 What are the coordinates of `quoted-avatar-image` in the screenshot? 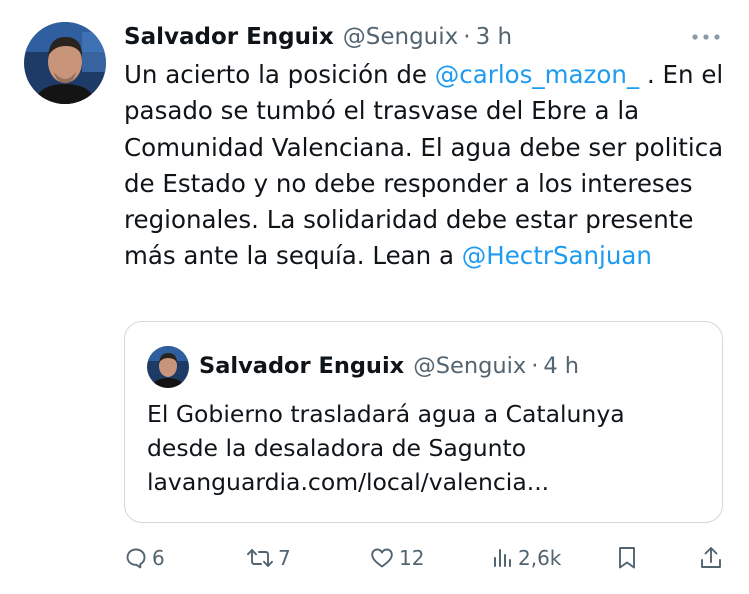 It's located at (168, 367).